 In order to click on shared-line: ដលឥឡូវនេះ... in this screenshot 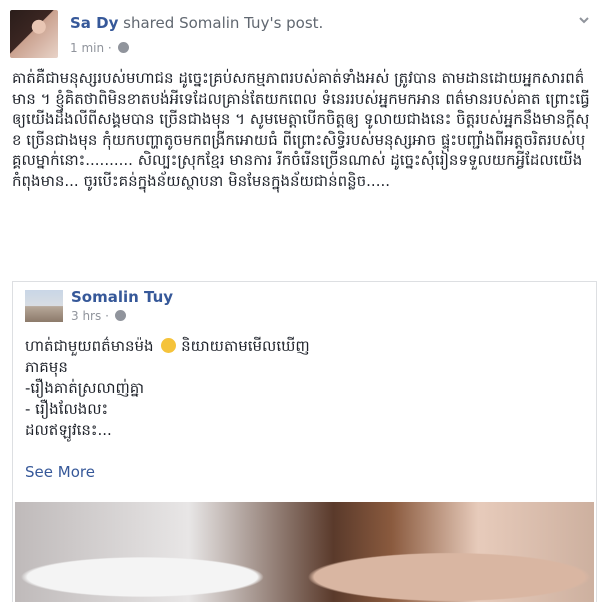, I will do `click(68, 430)`.